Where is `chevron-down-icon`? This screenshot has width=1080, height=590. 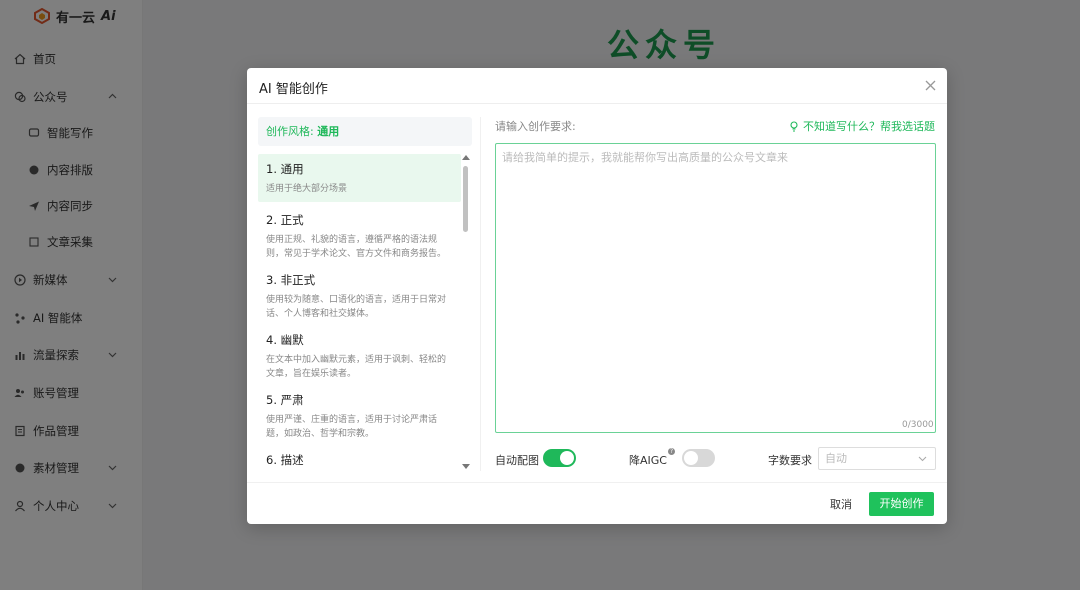
chevron-down-icon is located at coordinates (922, 459).